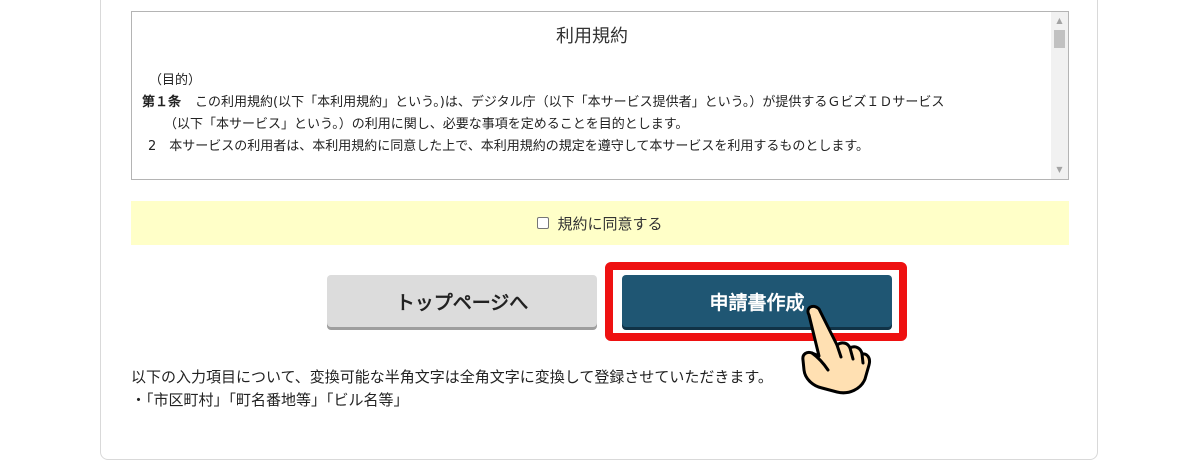 This screenshot has width=1200, height=474. What do you see at coordinates (609, 223) in the screenshot?
I see `agree-label: 規約に同意する` at bounding box center [609, 223].